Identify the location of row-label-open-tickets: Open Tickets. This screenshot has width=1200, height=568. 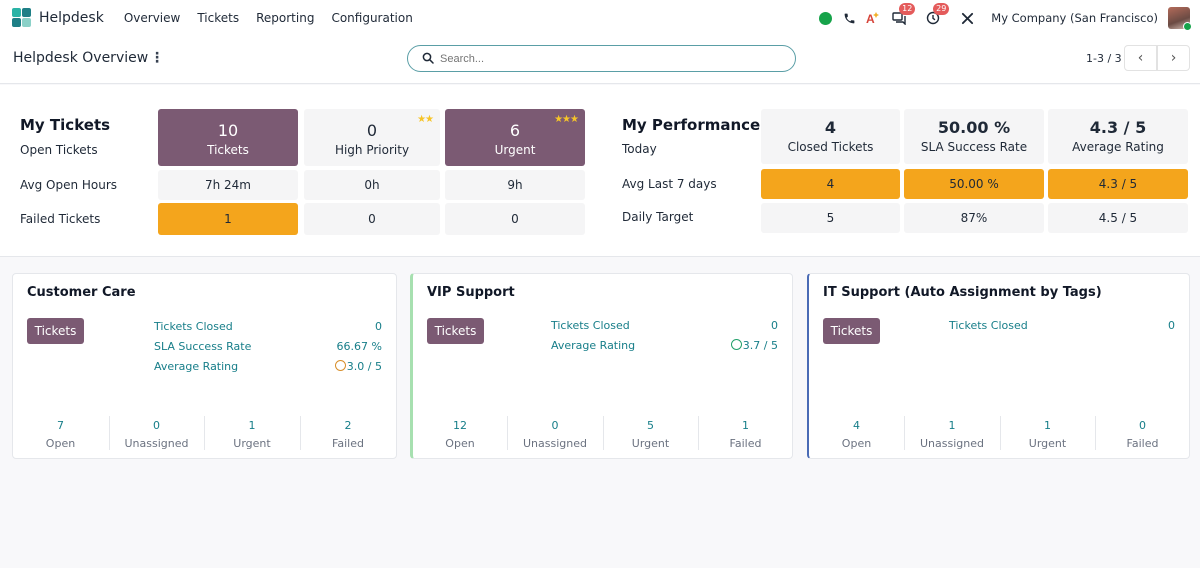
(59, 150).